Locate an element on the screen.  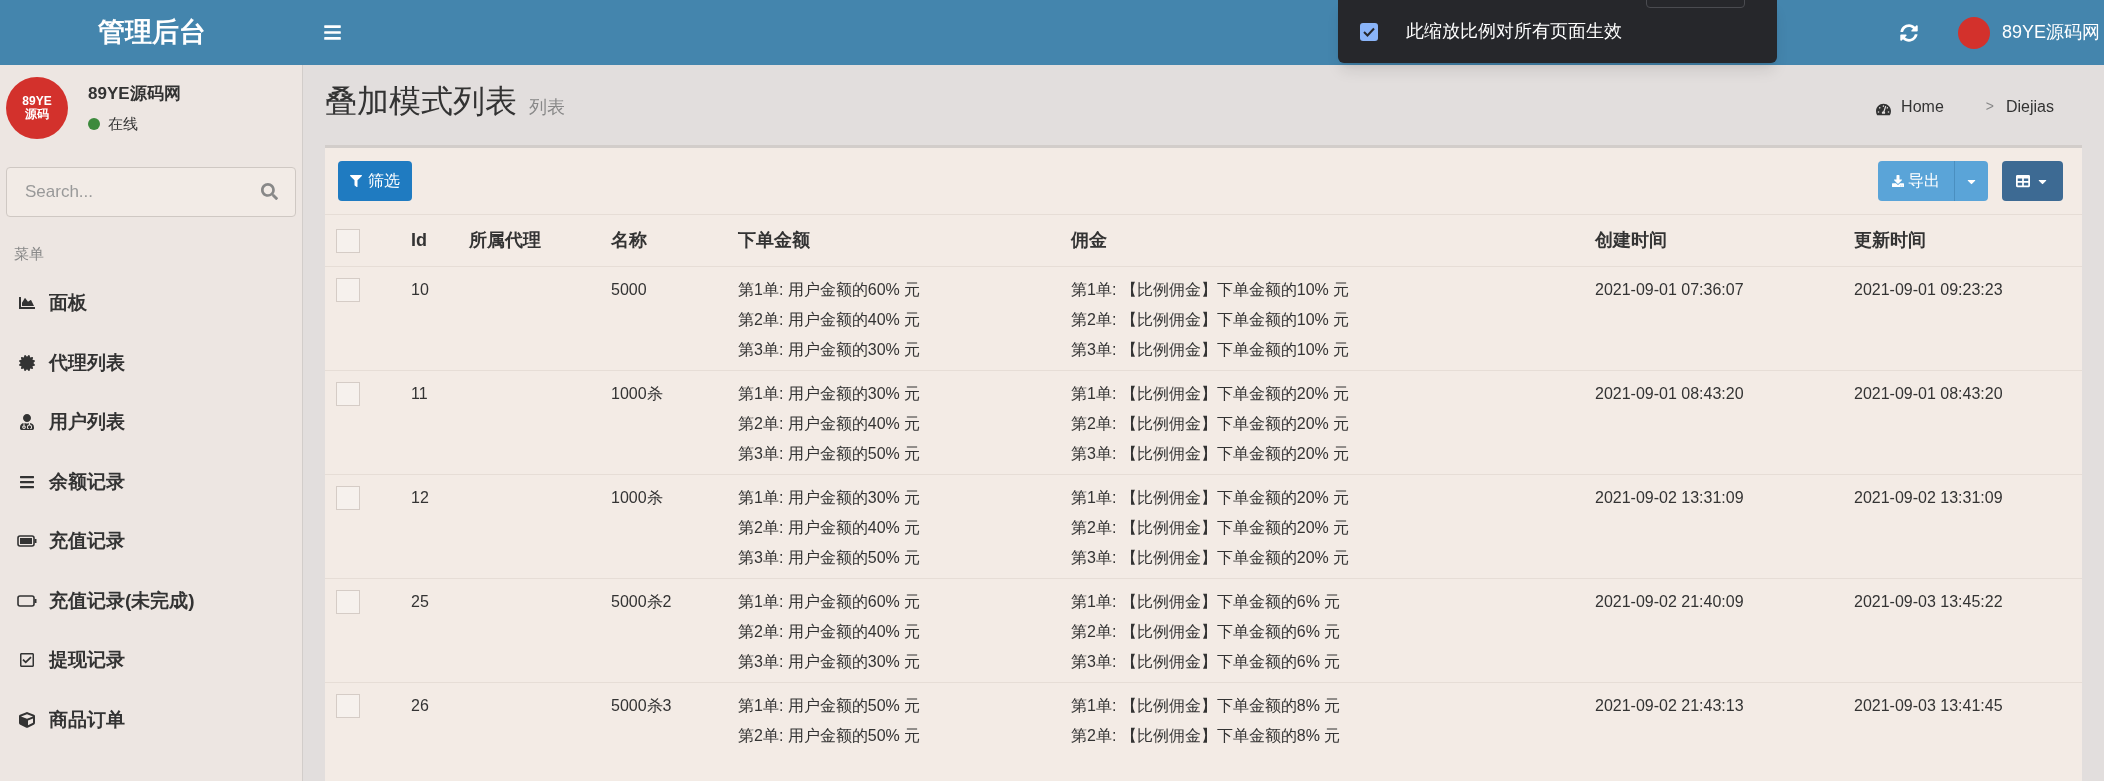
checkbox-icon is located at coordinates (27, 660).